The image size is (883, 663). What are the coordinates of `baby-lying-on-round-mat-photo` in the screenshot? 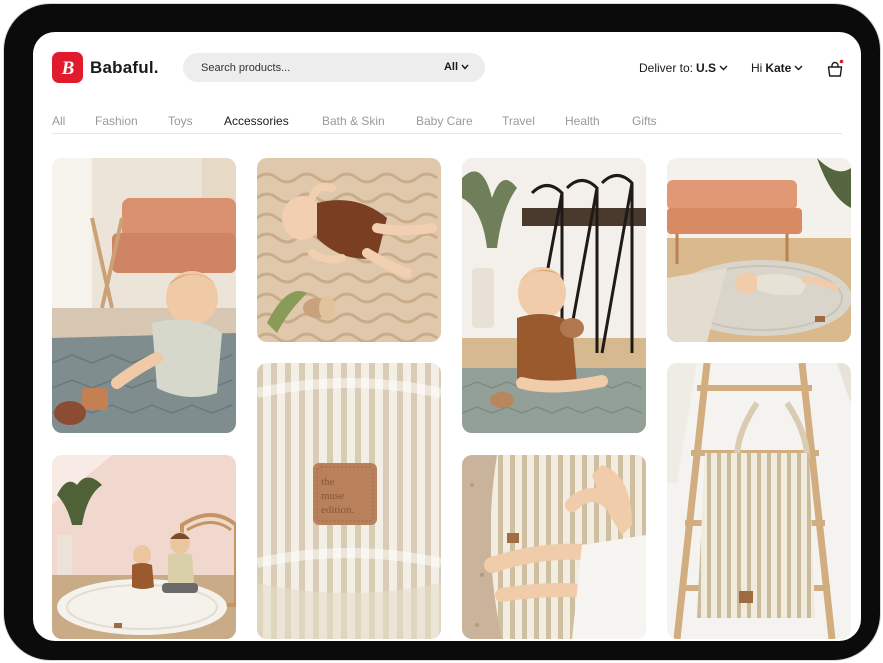 It's located at (759, 250).